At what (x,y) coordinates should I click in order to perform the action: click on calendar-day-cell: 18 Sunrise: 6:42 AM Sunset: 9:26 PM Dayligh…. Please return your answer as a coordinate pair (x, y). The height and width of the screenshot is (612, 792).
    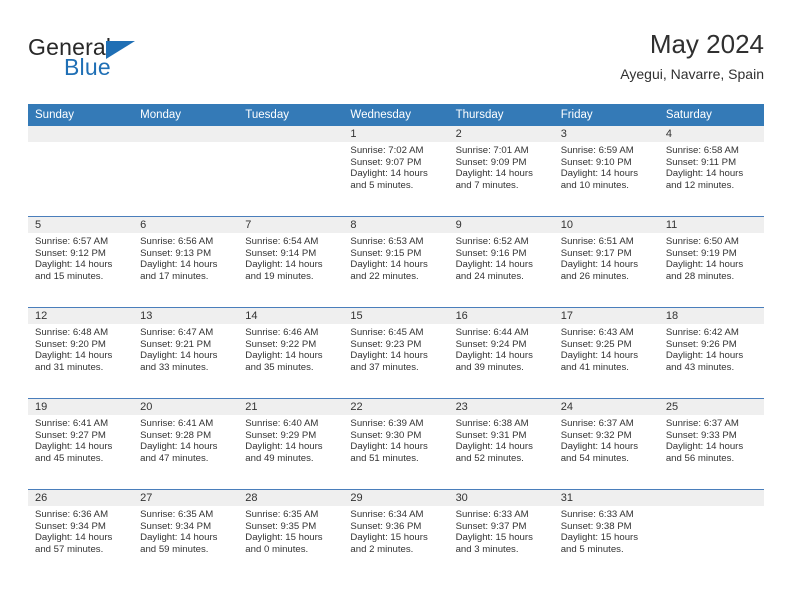
    Looking at the image, I should click on (711, 353).